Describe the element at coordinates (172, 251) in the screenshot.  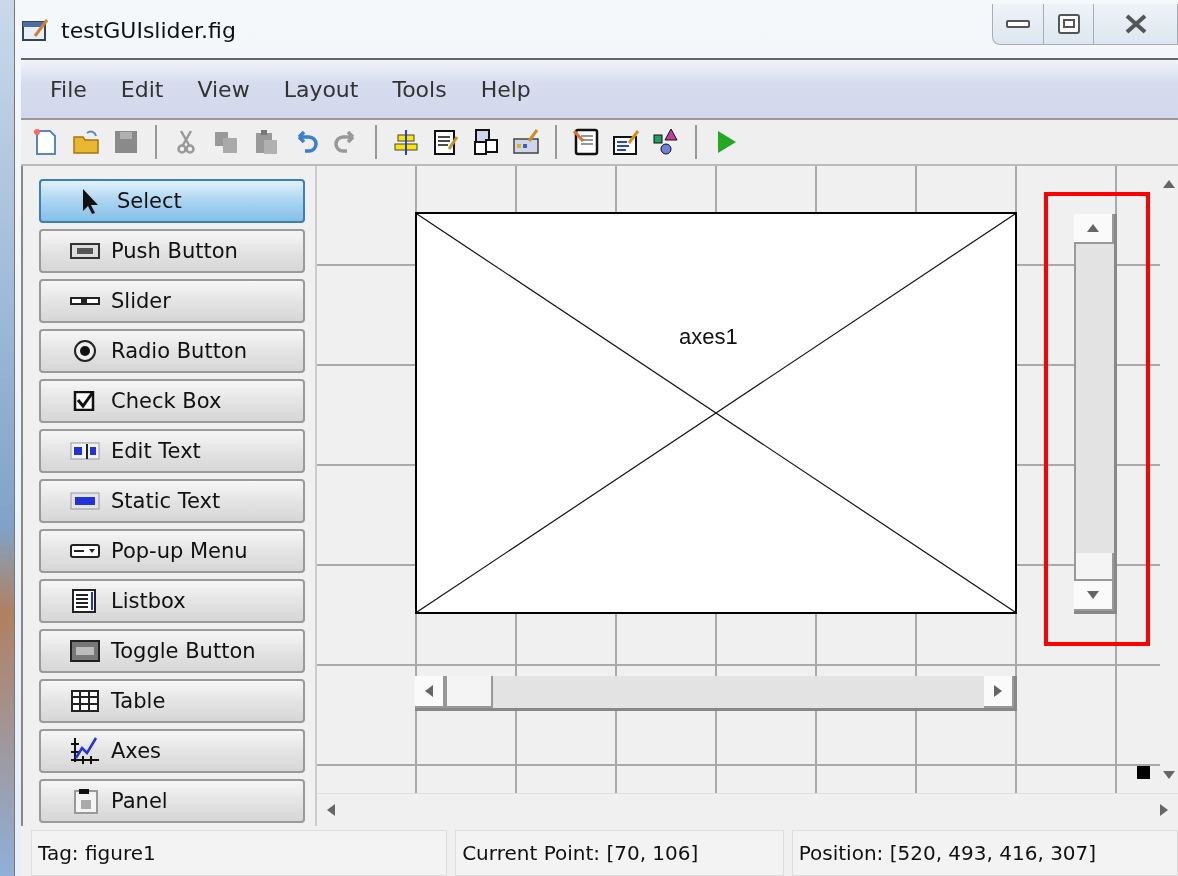
I see `palette-button: Push Button` at that location.